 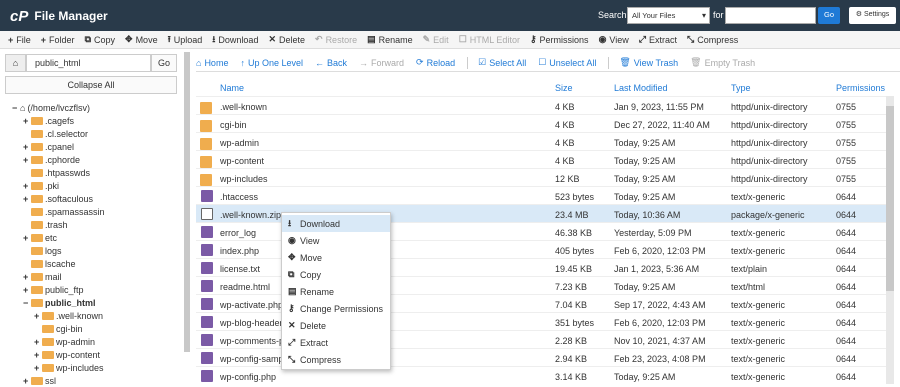 What do you see at coordinates (141, 39) in the screenshot?
I see `toolbar-move-button: ✥ Move` at bounding box center [141, 39].